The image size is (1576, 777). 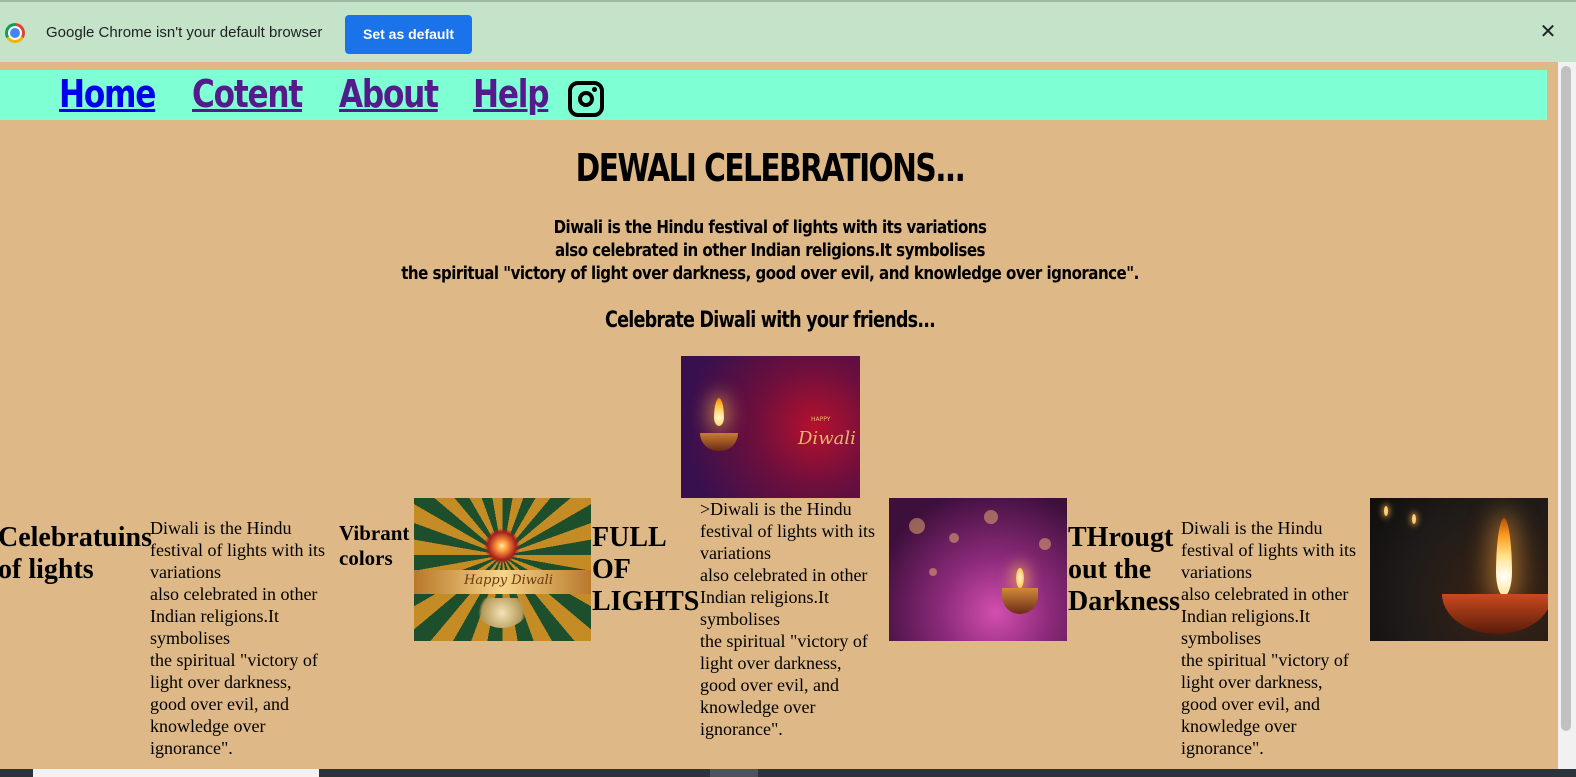 I want to click on nav-bar: Home Cotent About Help, so click(x=773, y=95).